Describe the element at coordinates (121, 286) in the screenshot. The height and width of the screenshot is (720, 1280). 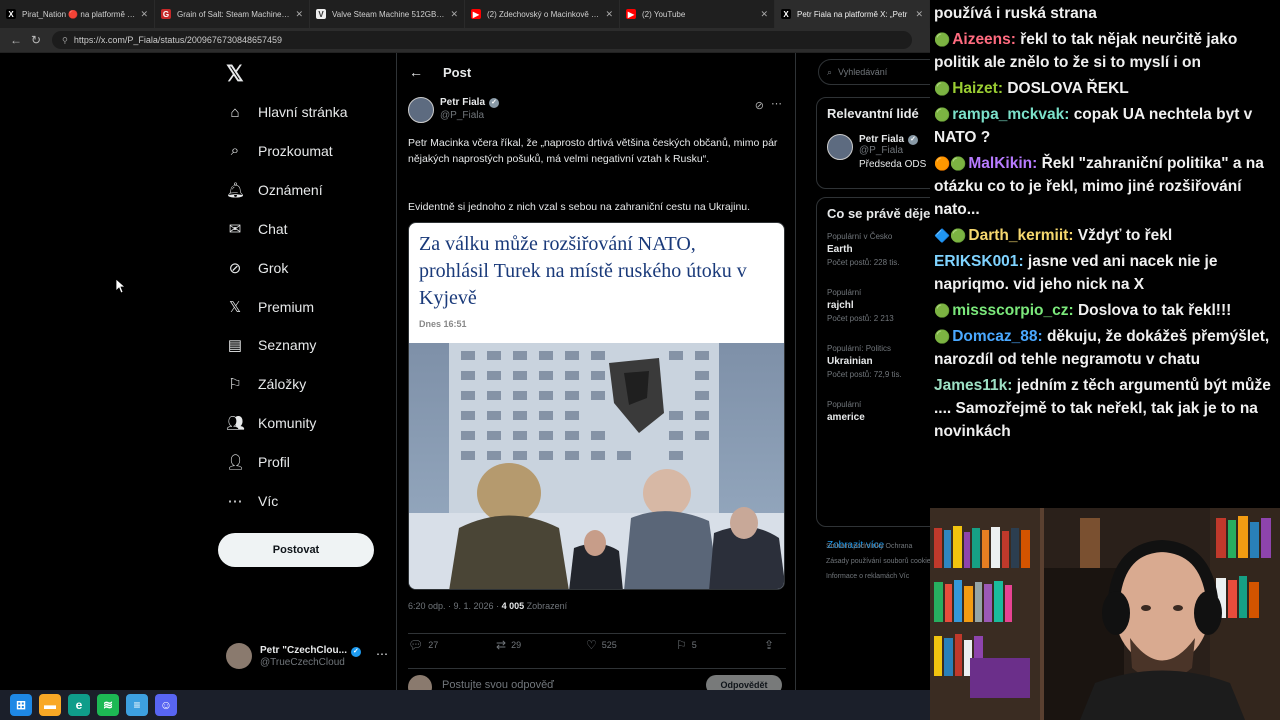
I see `mouse-cursor-icon` at that location.